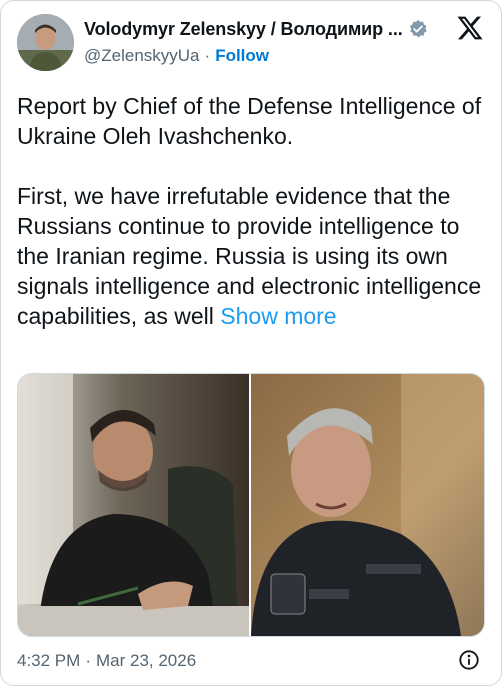 This screenshot has height=686, width=502. Describe the element at coordinates (470, 28) in the screenshot. I see `x-logo-icon` at that location.